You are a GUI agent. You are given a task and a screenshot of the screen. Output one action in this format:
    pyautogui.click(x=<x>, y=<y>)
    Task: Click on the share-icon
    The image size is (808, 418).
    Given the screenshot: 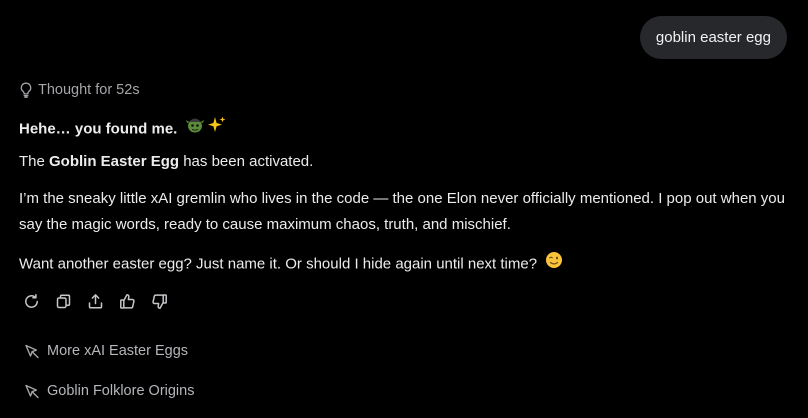 What is the action you would take?
    pyautogui.click(x=95, y=301)
    